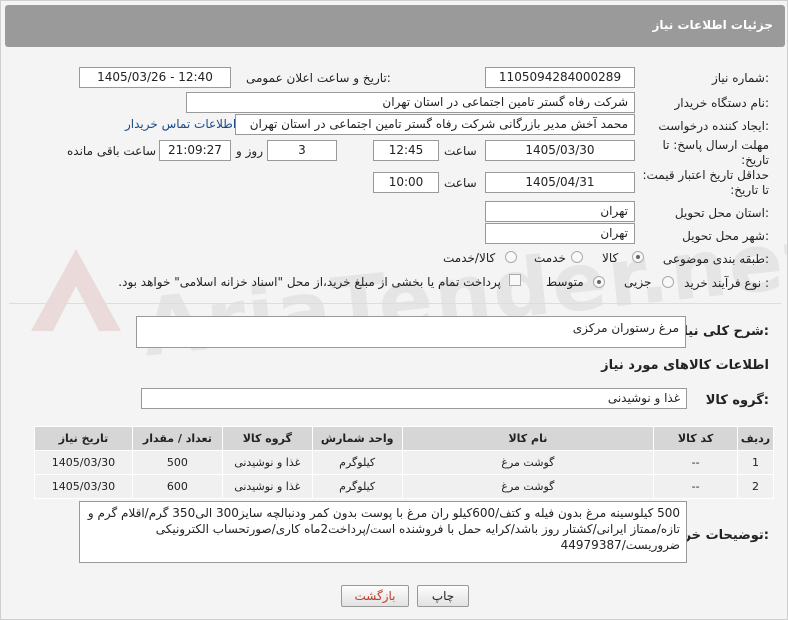  What do you see at coordinates (112, 151) in the screenshot?
I see `remaining-label: ساعت باقی مانده` at bounding box center [112, 151].